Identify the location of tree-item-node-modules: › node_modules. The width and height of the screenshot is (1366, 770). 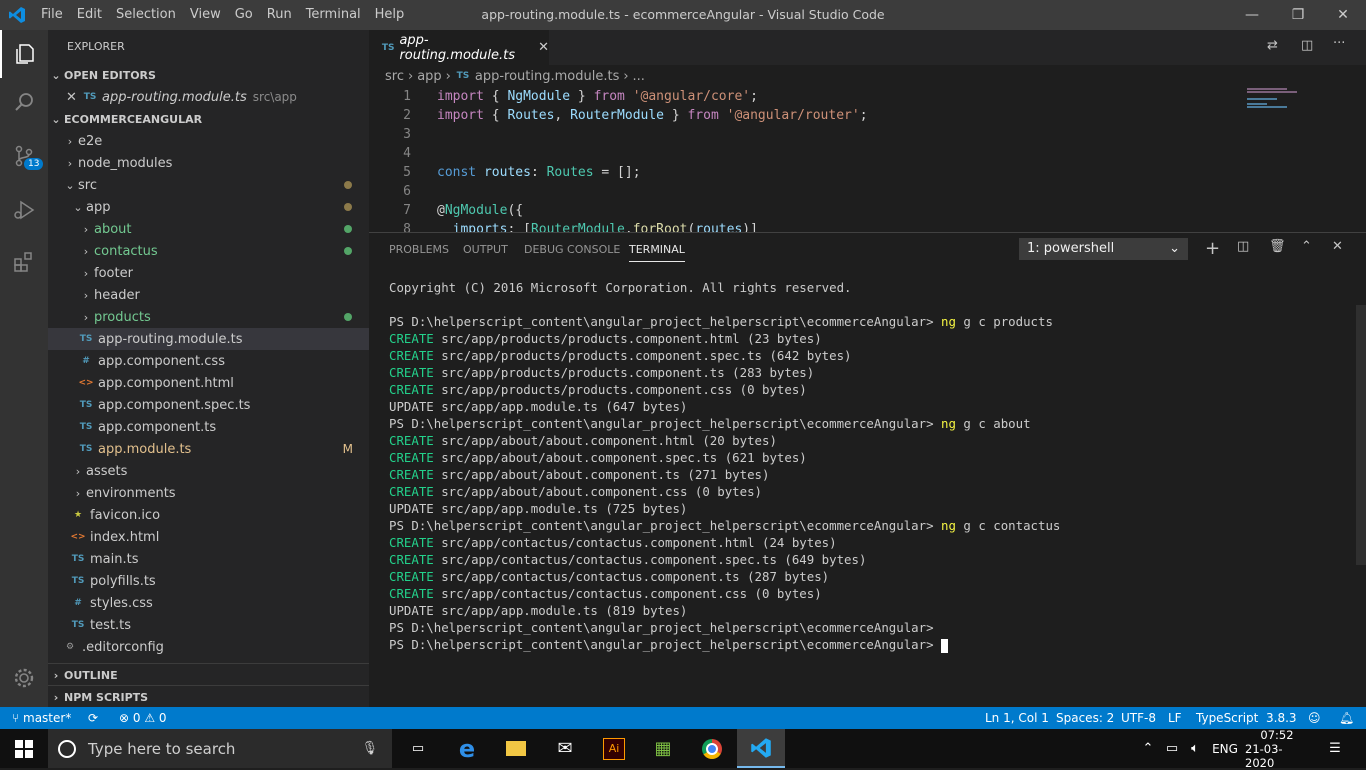
(208, 163).